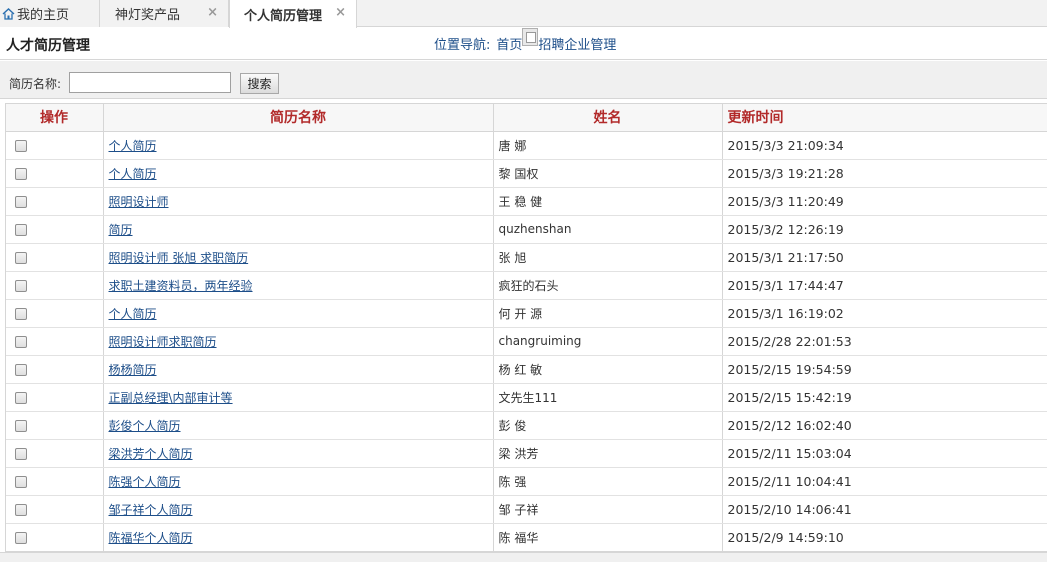  I want to click on resume-link: 求职土建资料员，两年经验, so click(181, 286).